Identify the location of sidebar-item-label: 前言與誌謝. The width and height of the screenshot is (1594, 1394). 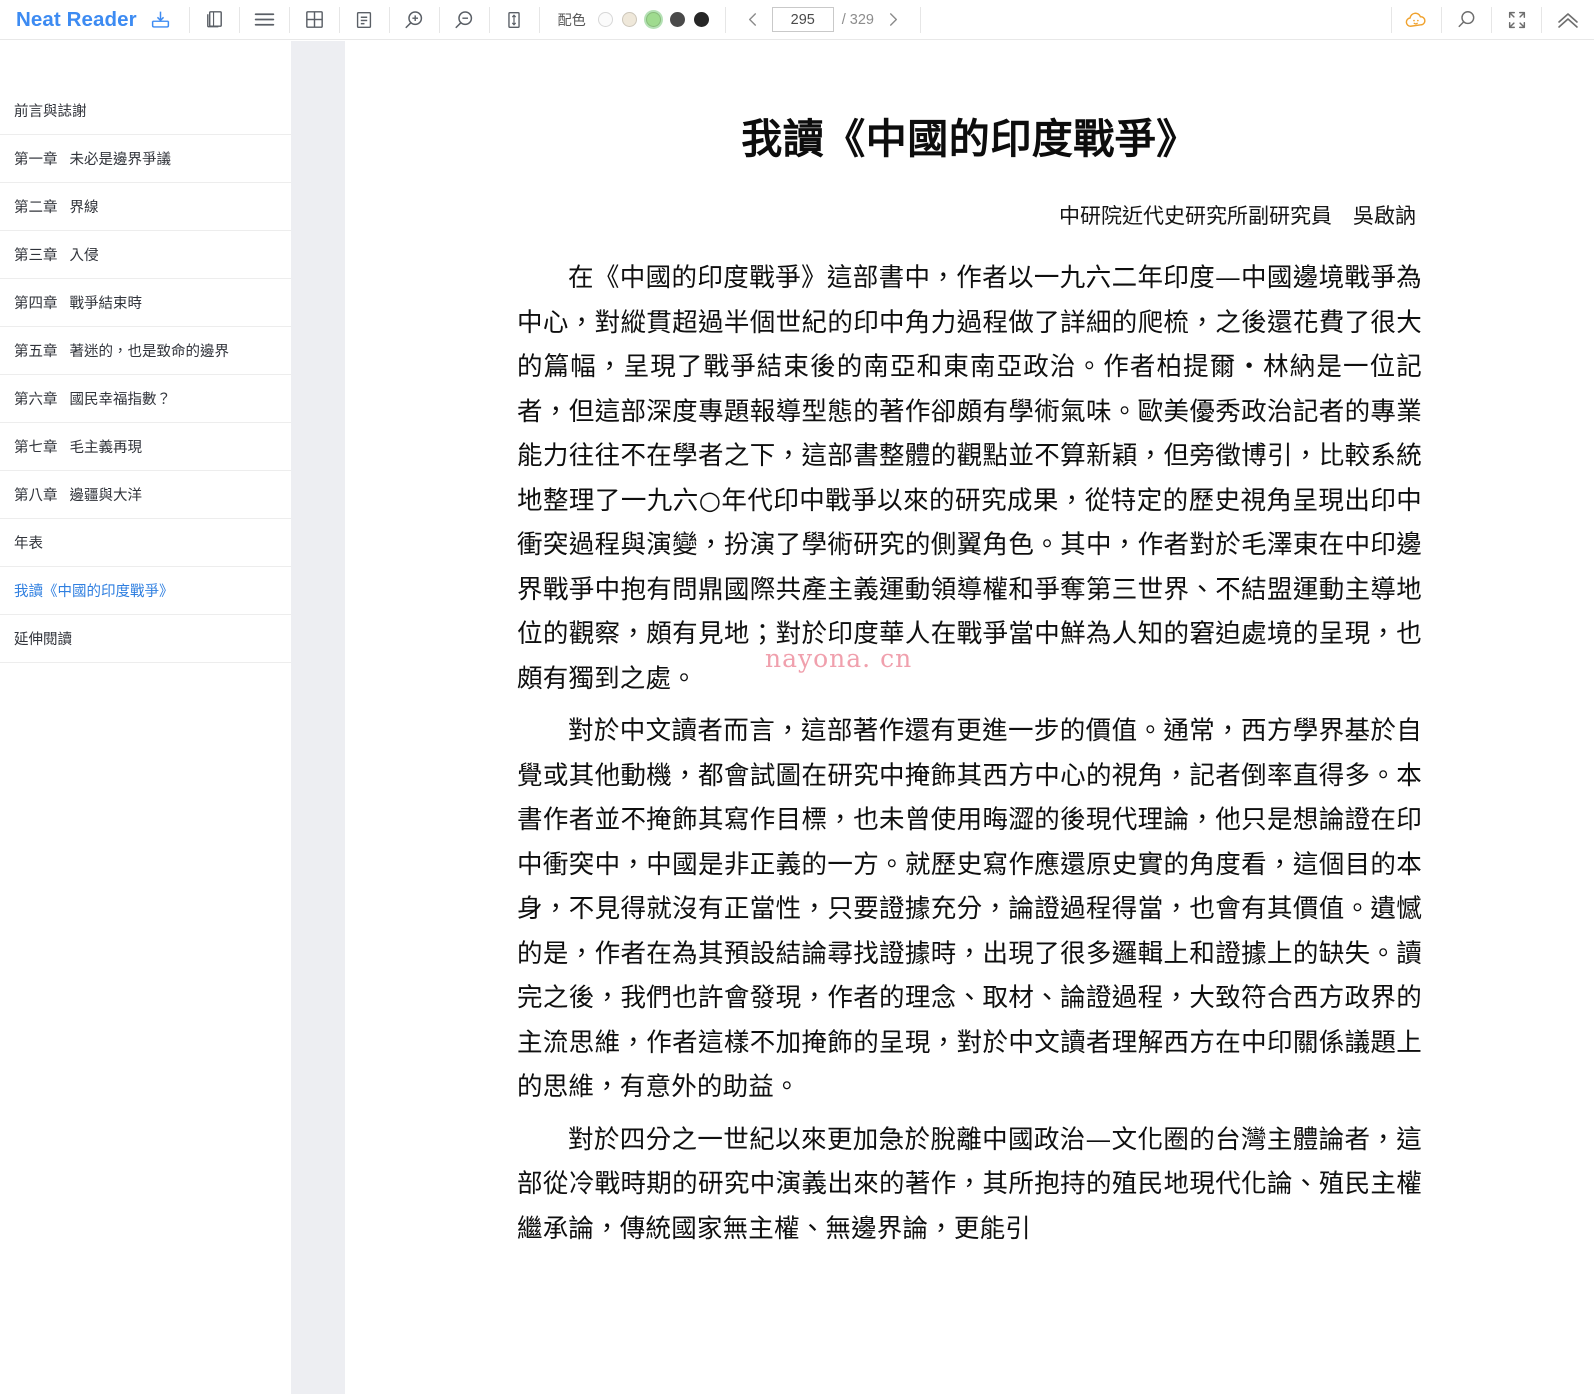
(50, 112).